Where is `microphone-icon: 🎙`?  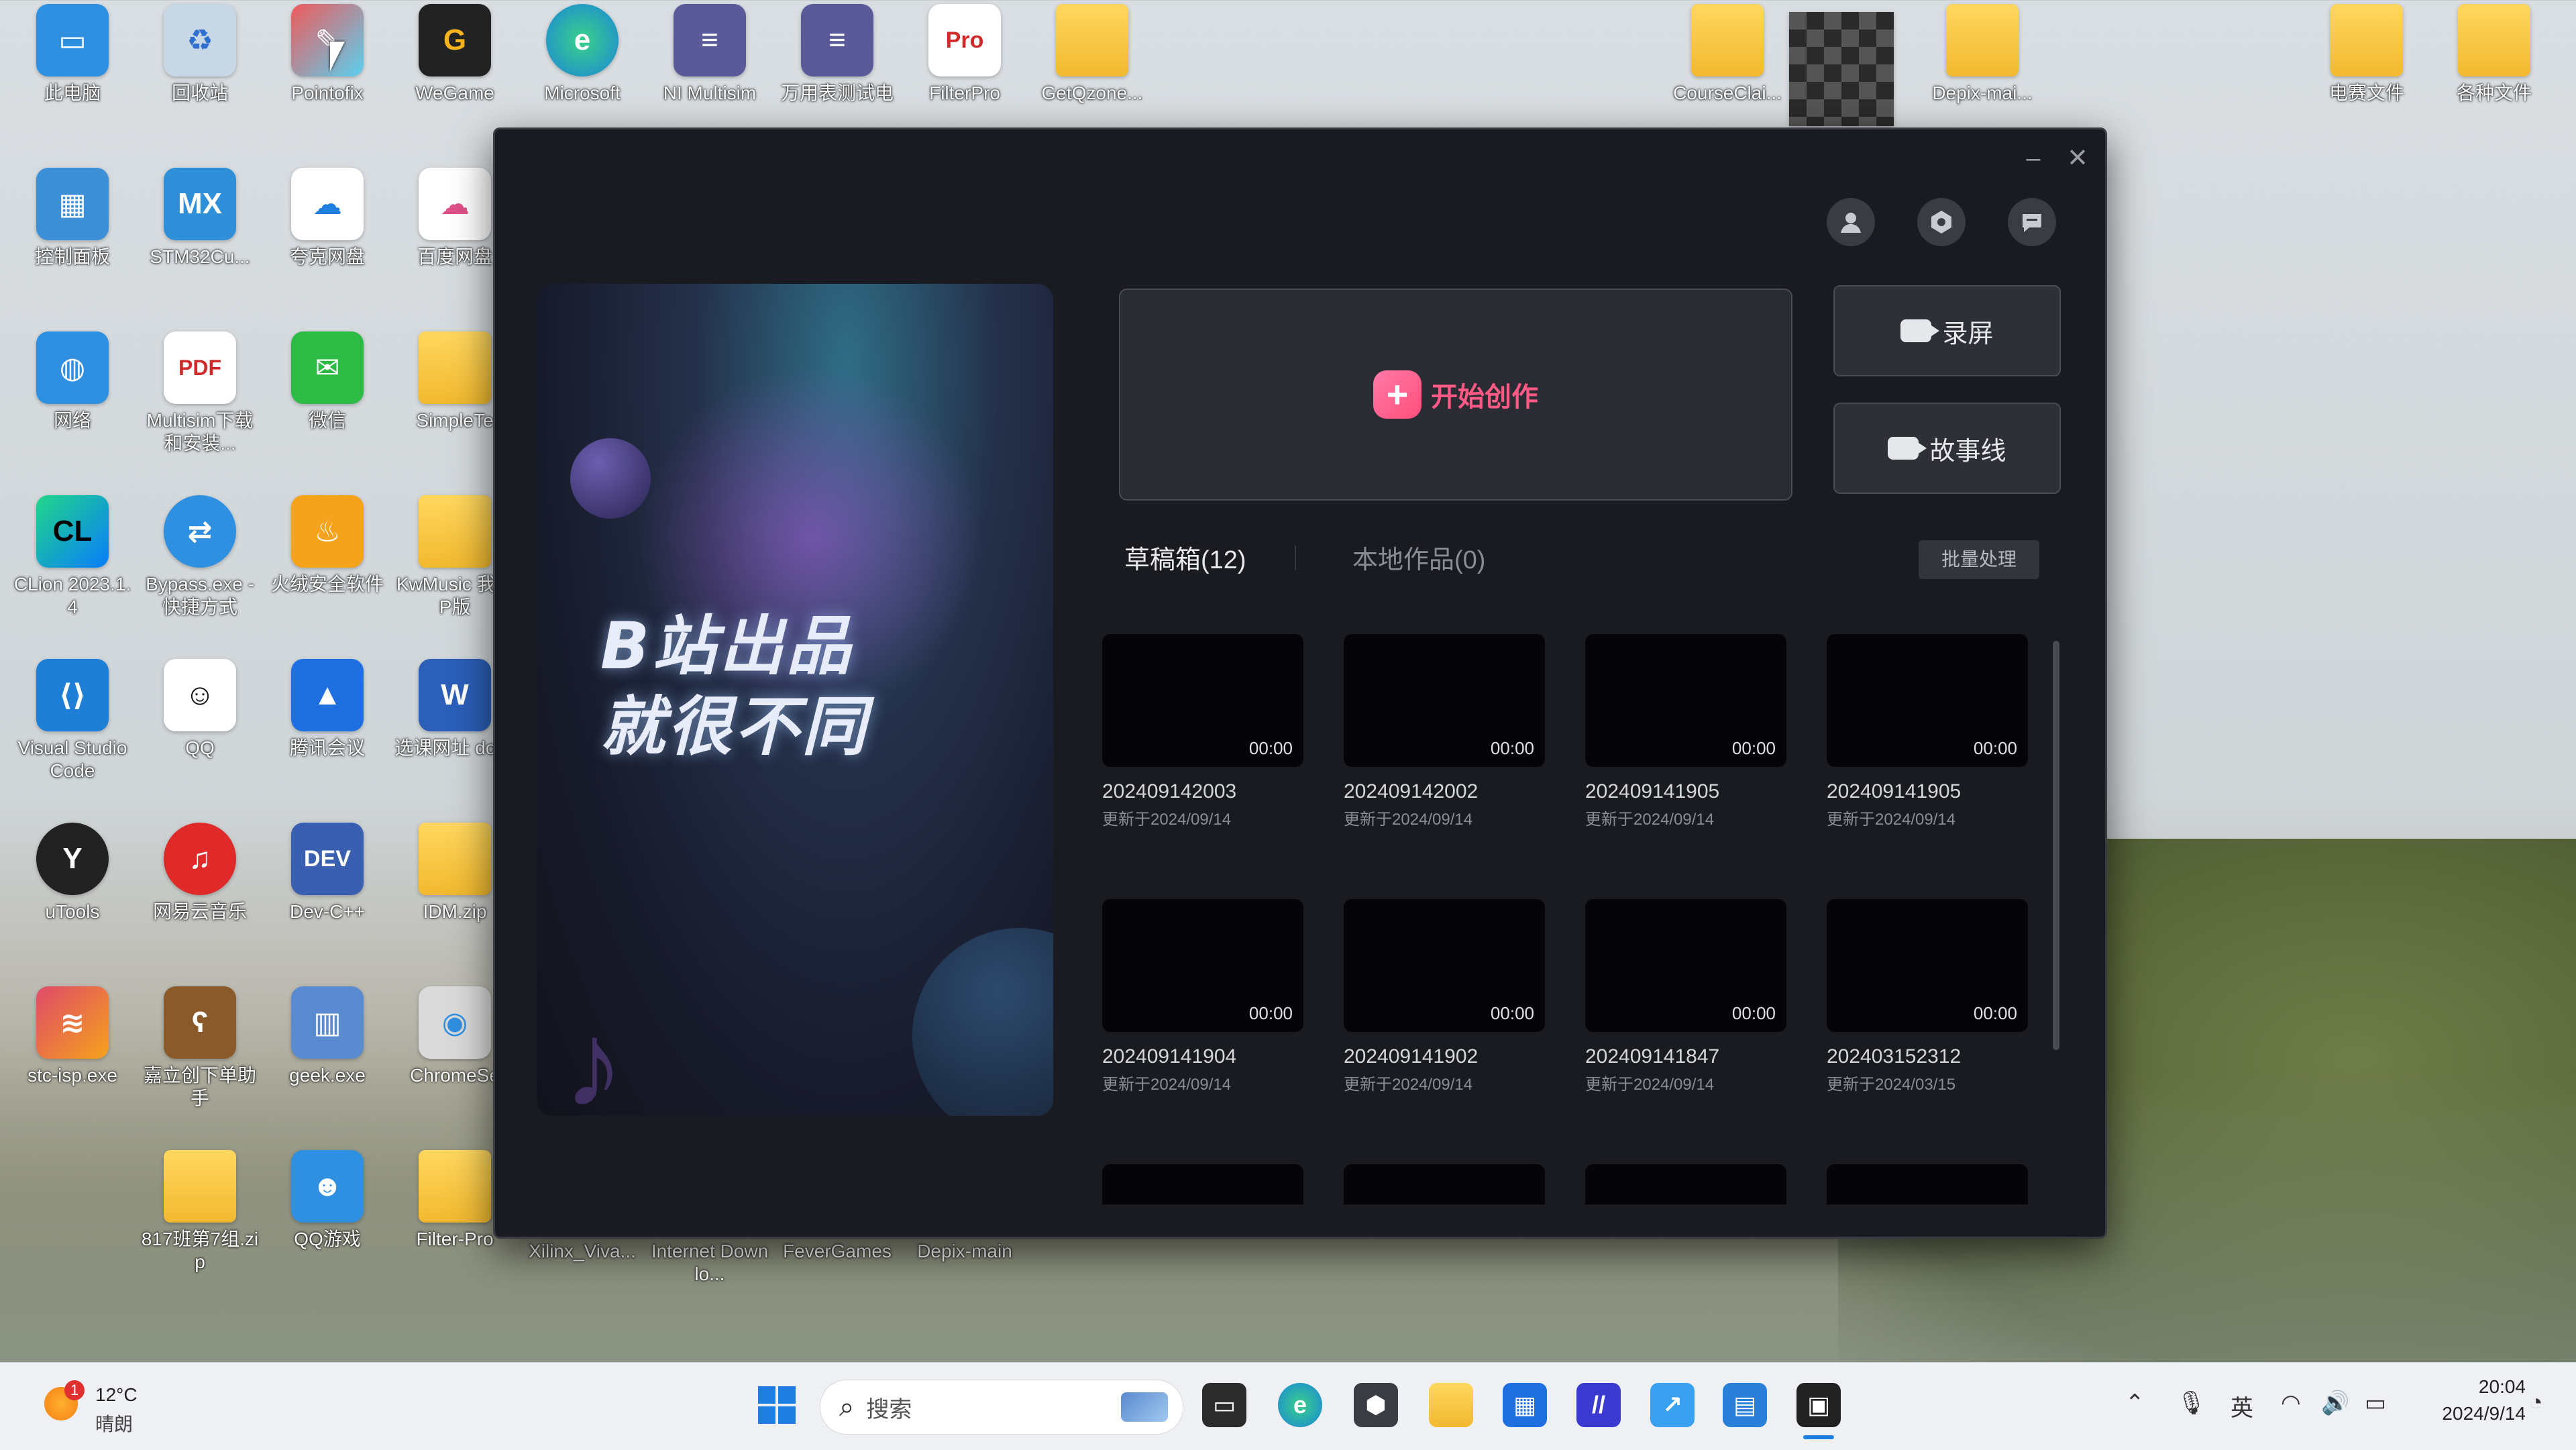 microphone-icon: 🎙 is located at coordinates (2191, 1403).